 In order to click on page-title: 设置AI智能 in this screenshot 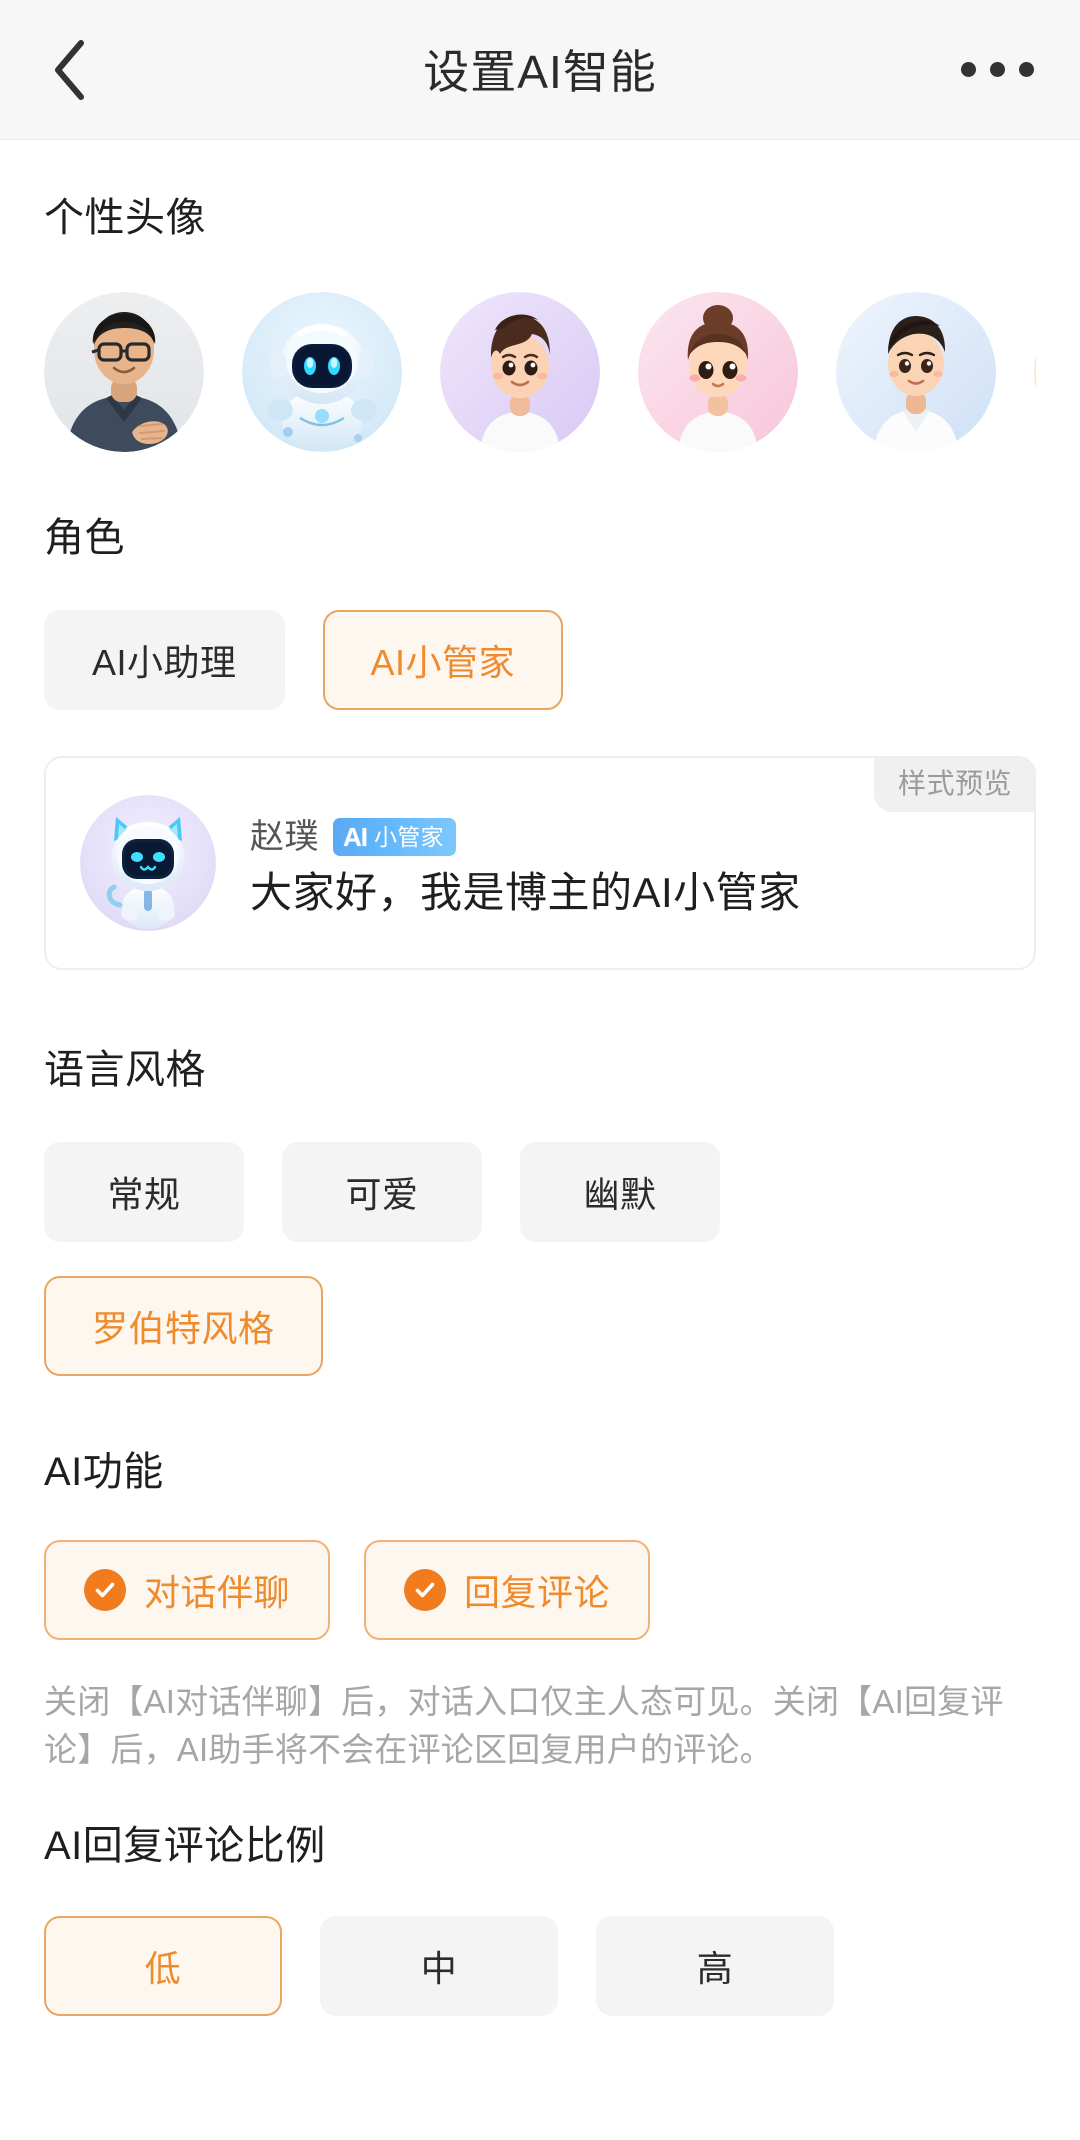, I will do `click(540, 71)`.